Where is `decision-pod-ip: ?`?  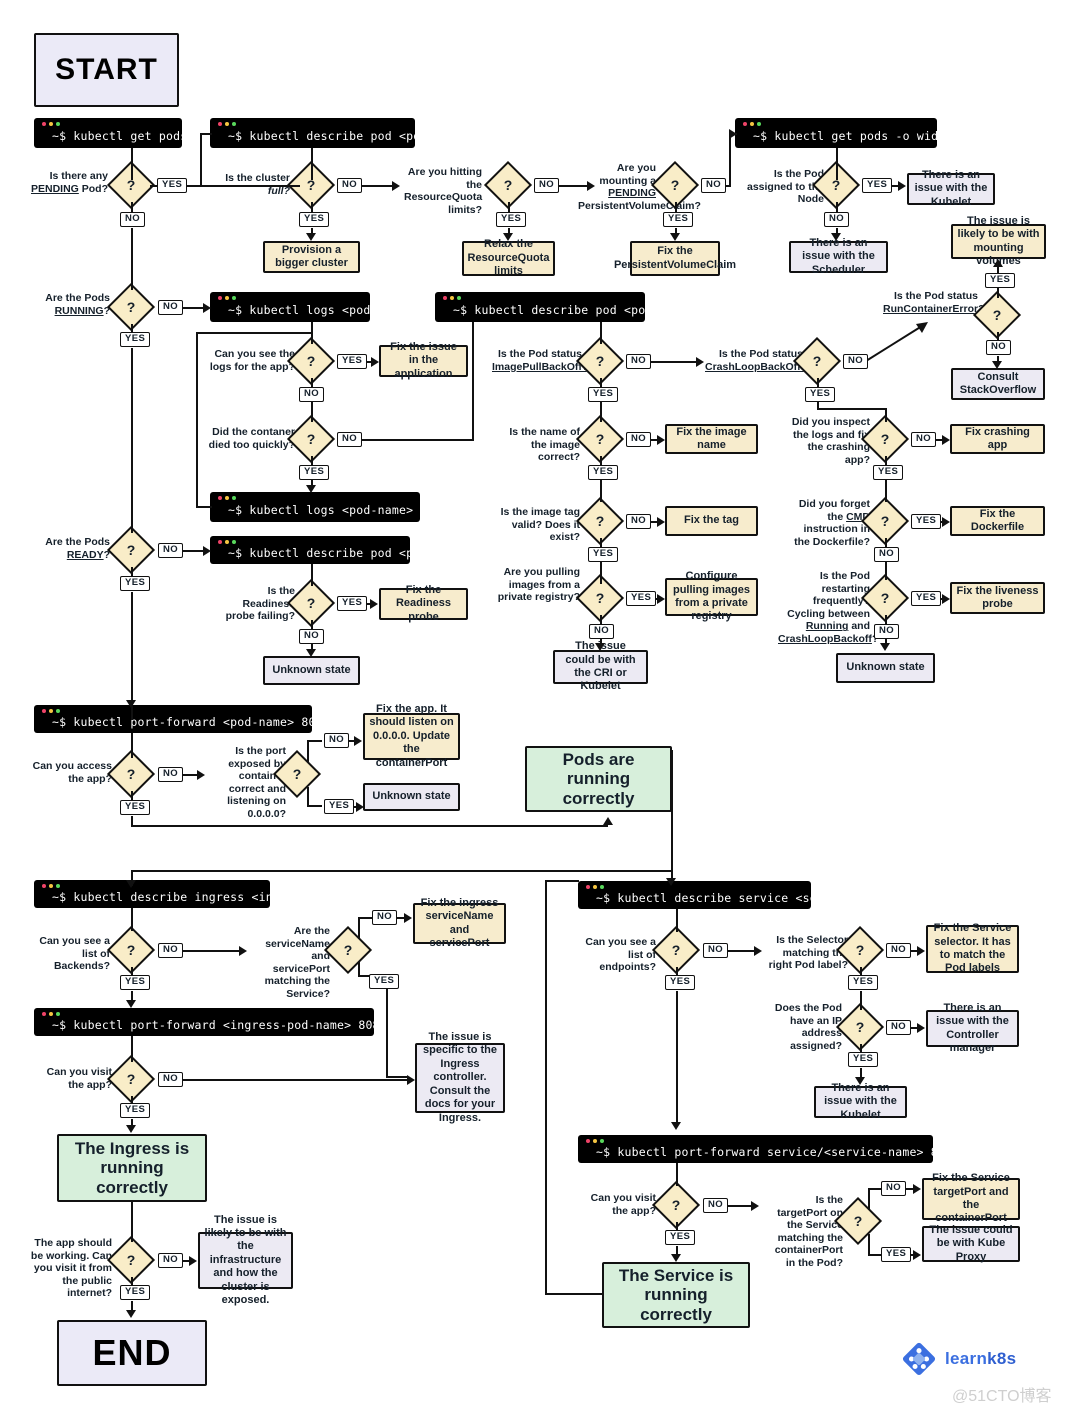 decision-pod-ip: ? is located at coordinates (860, 1027).